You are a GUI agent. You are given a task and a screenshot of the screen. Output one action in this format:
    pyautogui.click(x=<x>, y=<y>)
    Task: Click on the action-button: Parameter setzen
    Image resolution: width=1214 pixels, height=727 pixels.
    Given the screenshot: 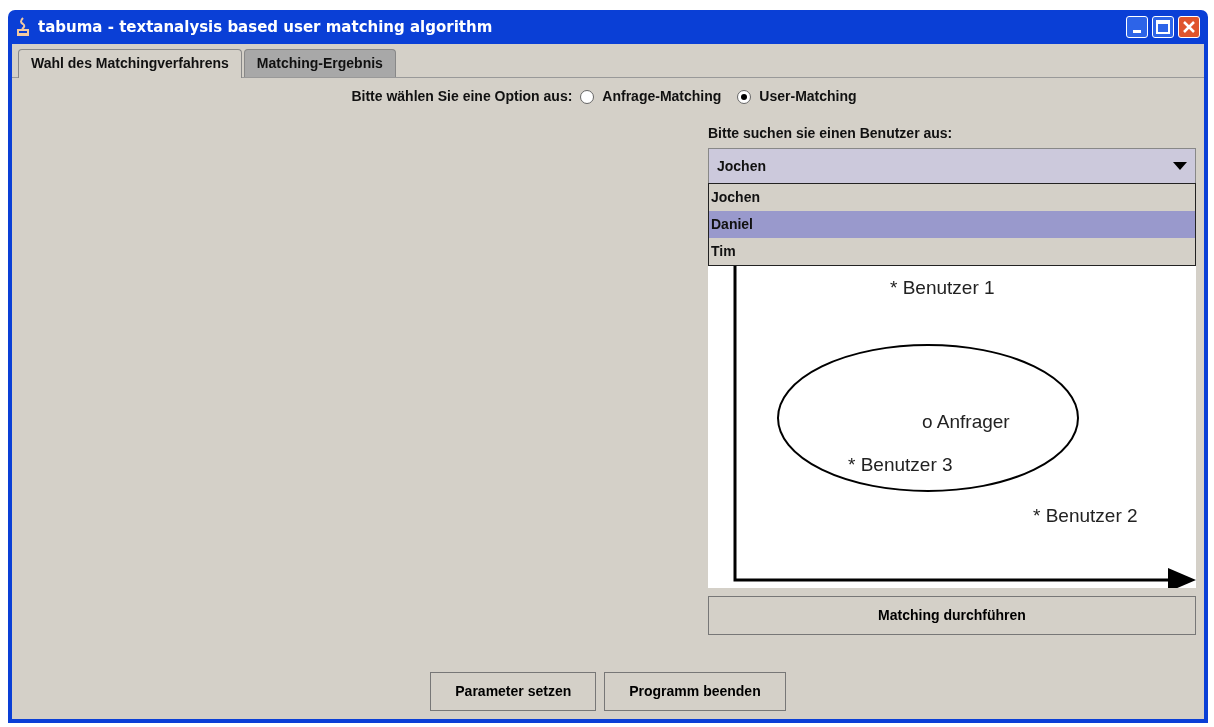 What is the action you would take?
    pyautogui.click(x=513, y=691)
    